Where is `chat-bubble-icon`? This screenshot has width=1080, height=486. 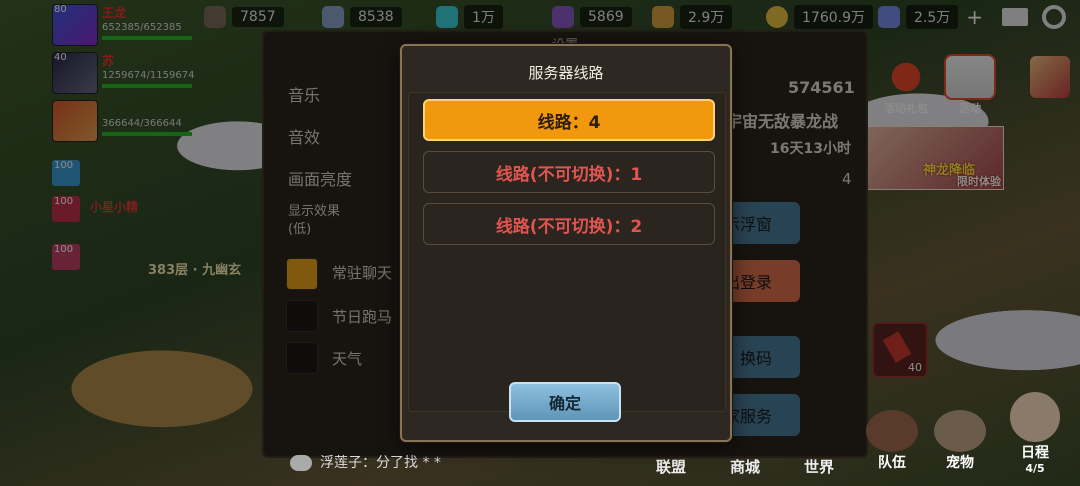 chat-bubble-icon is located at coordinates (301, 463).